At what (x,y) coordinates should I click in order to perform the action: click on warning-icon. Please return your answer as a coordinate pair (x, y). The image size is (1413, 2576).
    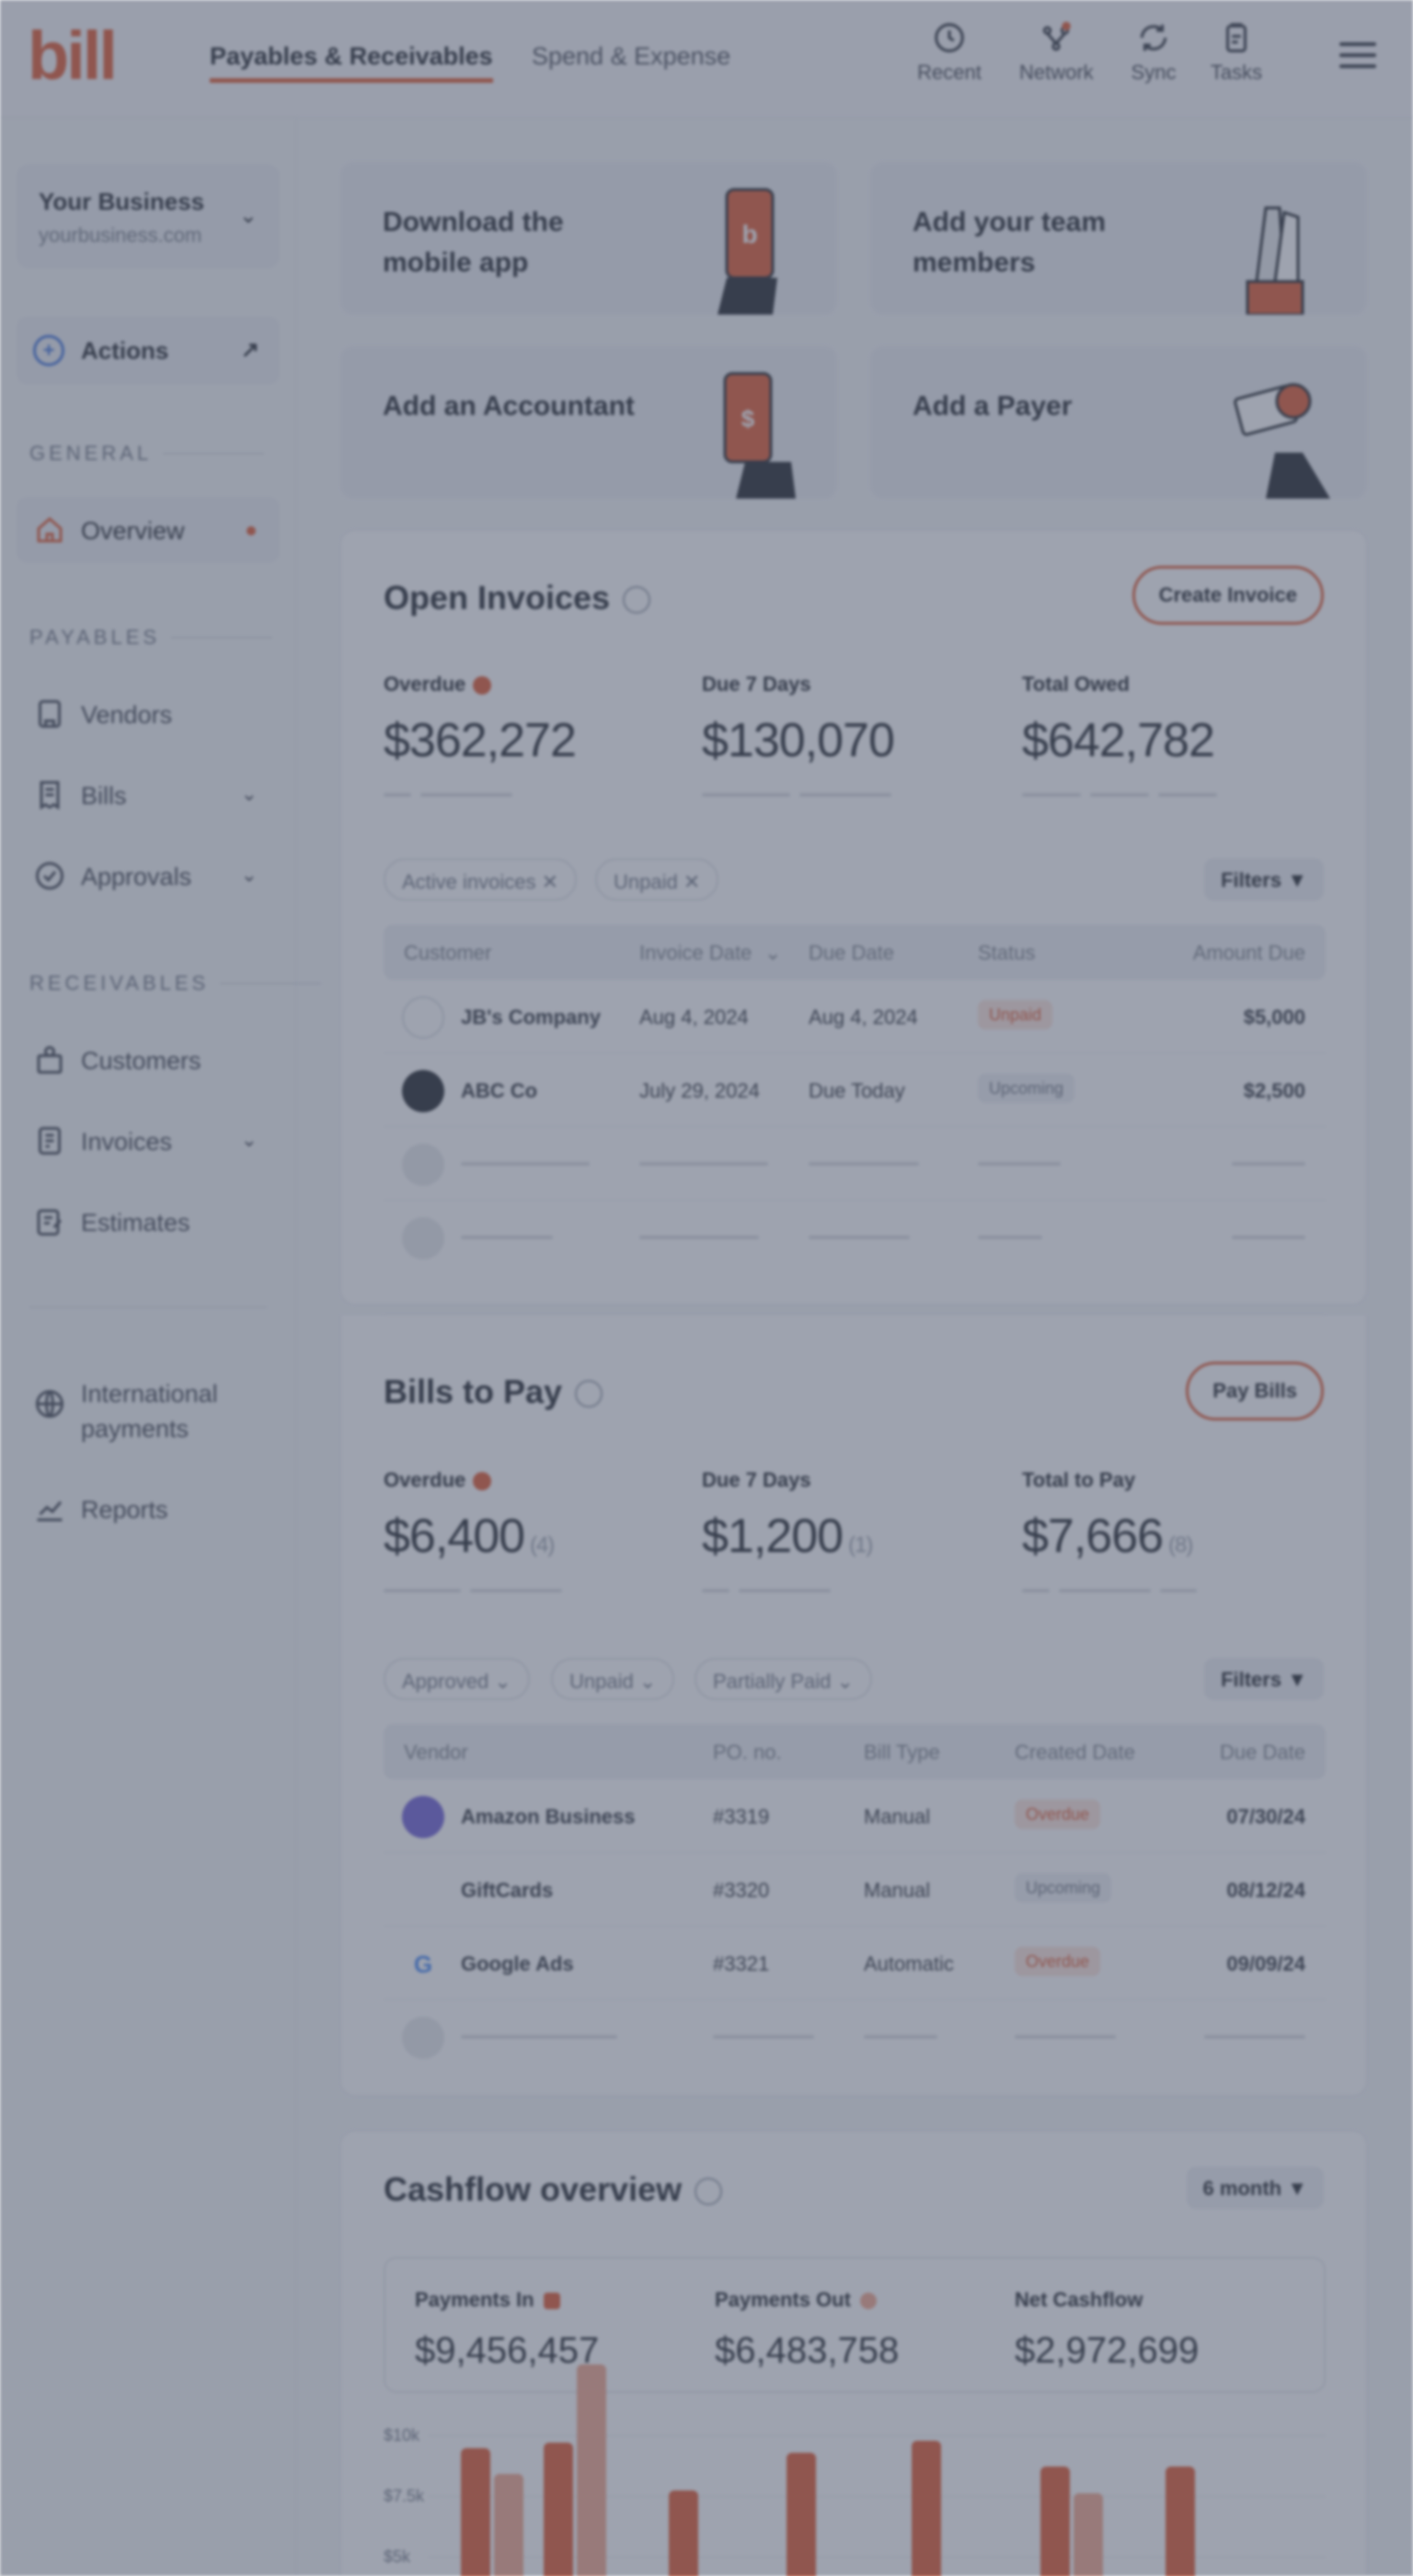
    Looking at the image, I should click on (482, 686).